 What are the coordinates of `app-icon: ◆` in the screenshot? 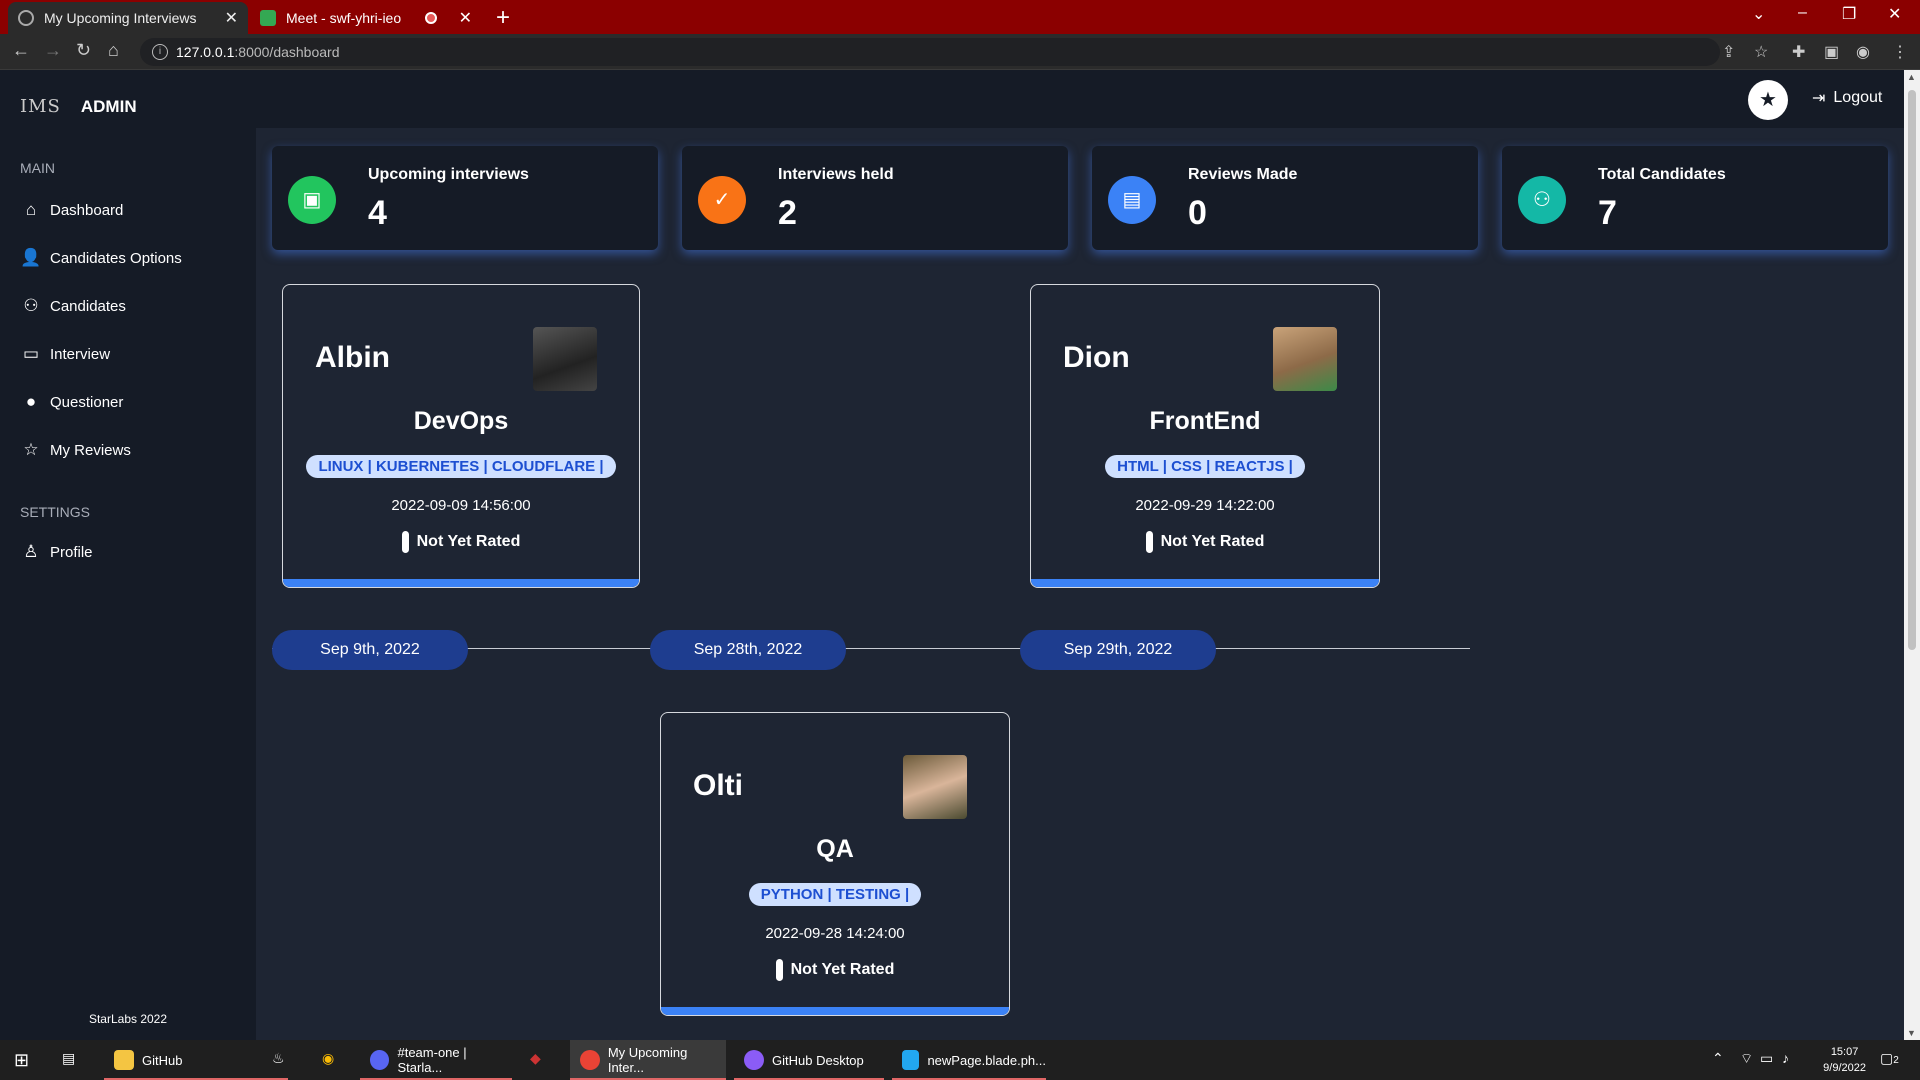 It's located at (535, 1058).